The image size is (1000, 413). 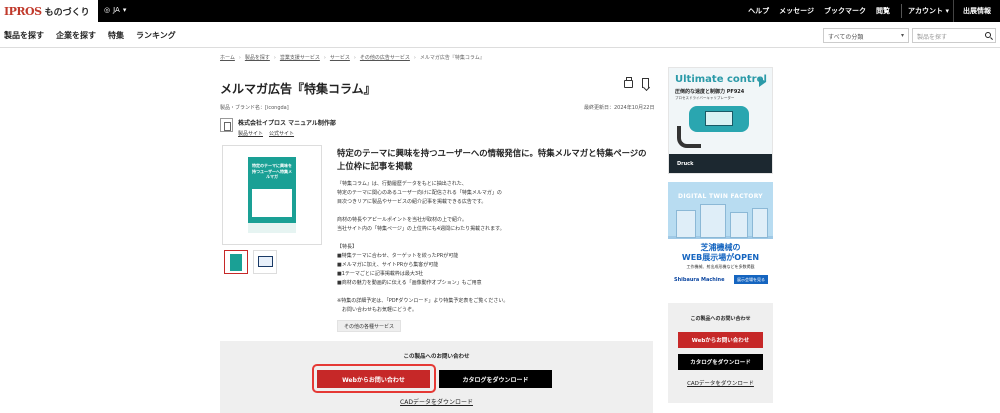 What do you see at coordinates (619, 108) in the screenshot?
I see `last-updated: 最終更新日：2024年10月22日` at bounding box center [619, 108].